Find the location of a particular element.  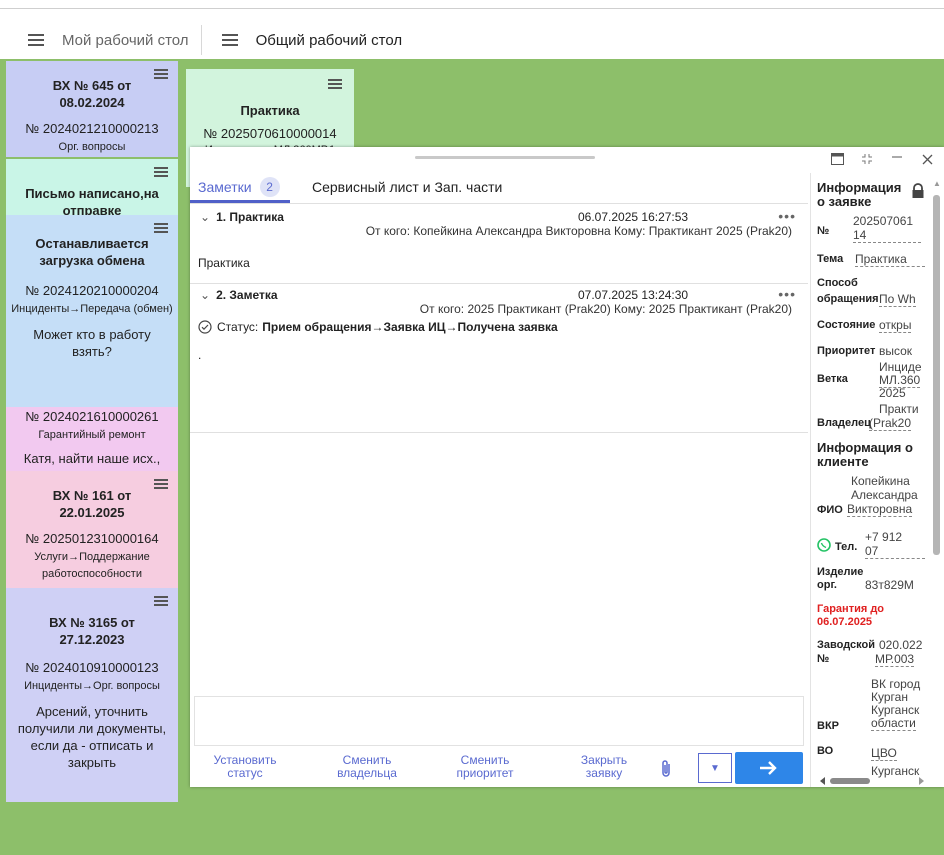

attach-icon is located at coordinates (666, 771).